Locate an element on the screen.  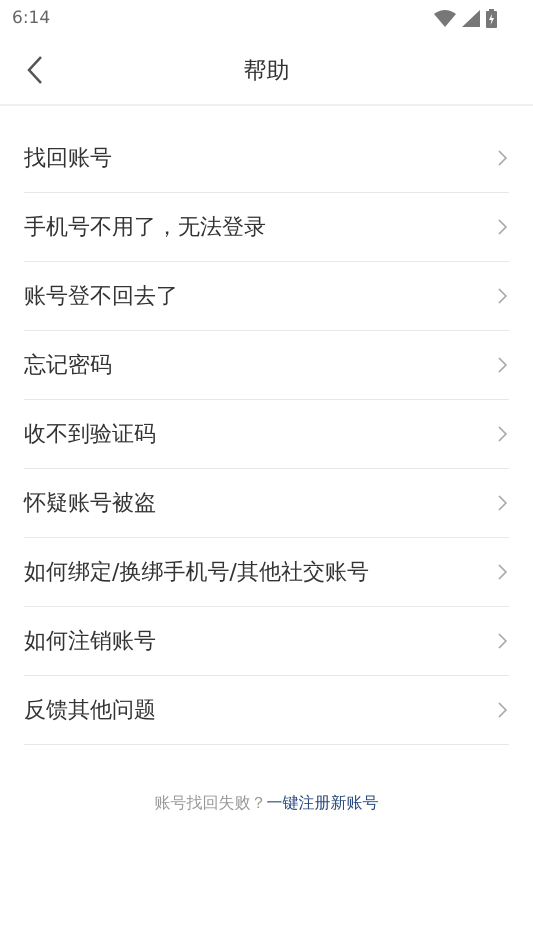
footer-text: 账号找回失败？ is located at coordinates (210, 802).